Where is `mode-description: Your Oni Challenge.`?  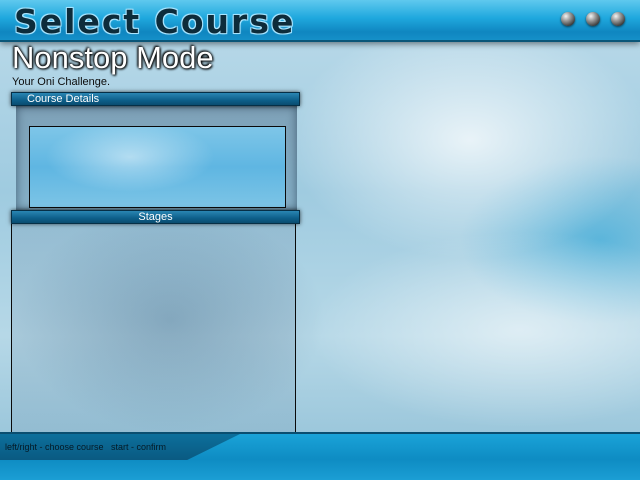 mode-description: Your Oni Challenge. is located at coordinates (61, 82).